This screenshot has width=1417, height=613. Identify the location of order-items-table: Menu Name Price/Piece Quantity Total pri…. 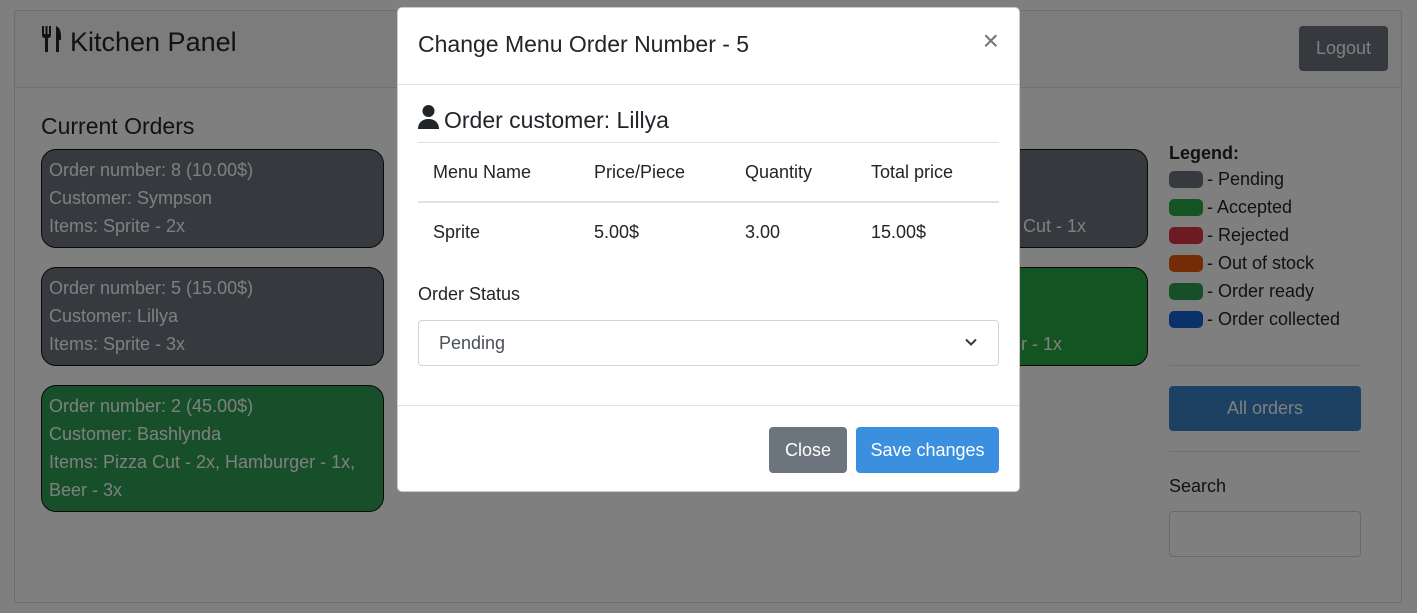
(708, 202).